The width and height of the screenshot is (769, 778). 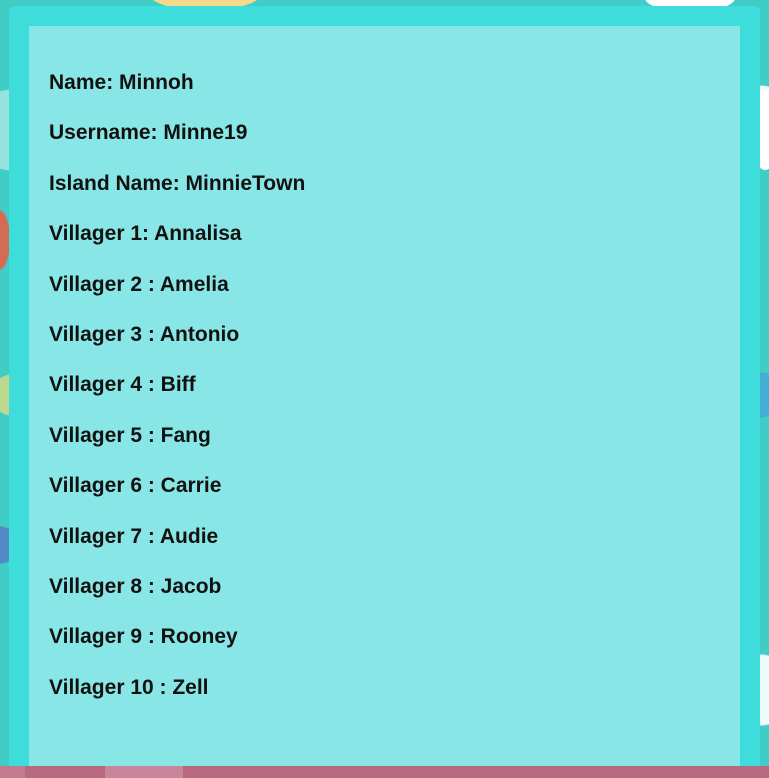 What do you see at coordinates (129, 687) in the screenshot?
I see `villager-10: Villager 10 : Zell` at bounding box center [129, 687].